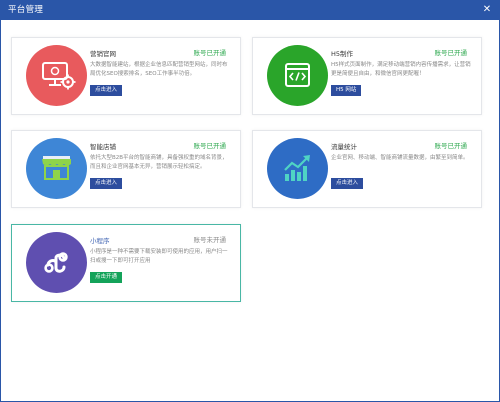  Describe the element at coordinates (103, 147) in the screenshot. I see `card-title: 智能店铺` at that location.